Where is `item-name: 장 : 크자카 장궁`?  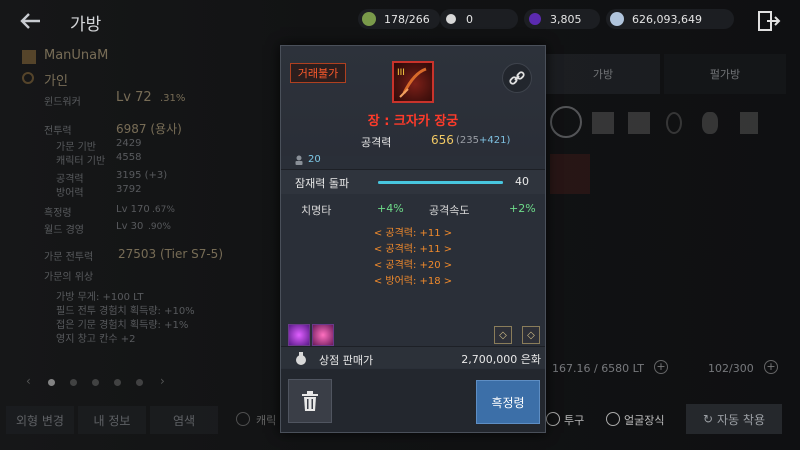 item-name: 장 : 크자카 장궁 is located at coordinates (413, 121).